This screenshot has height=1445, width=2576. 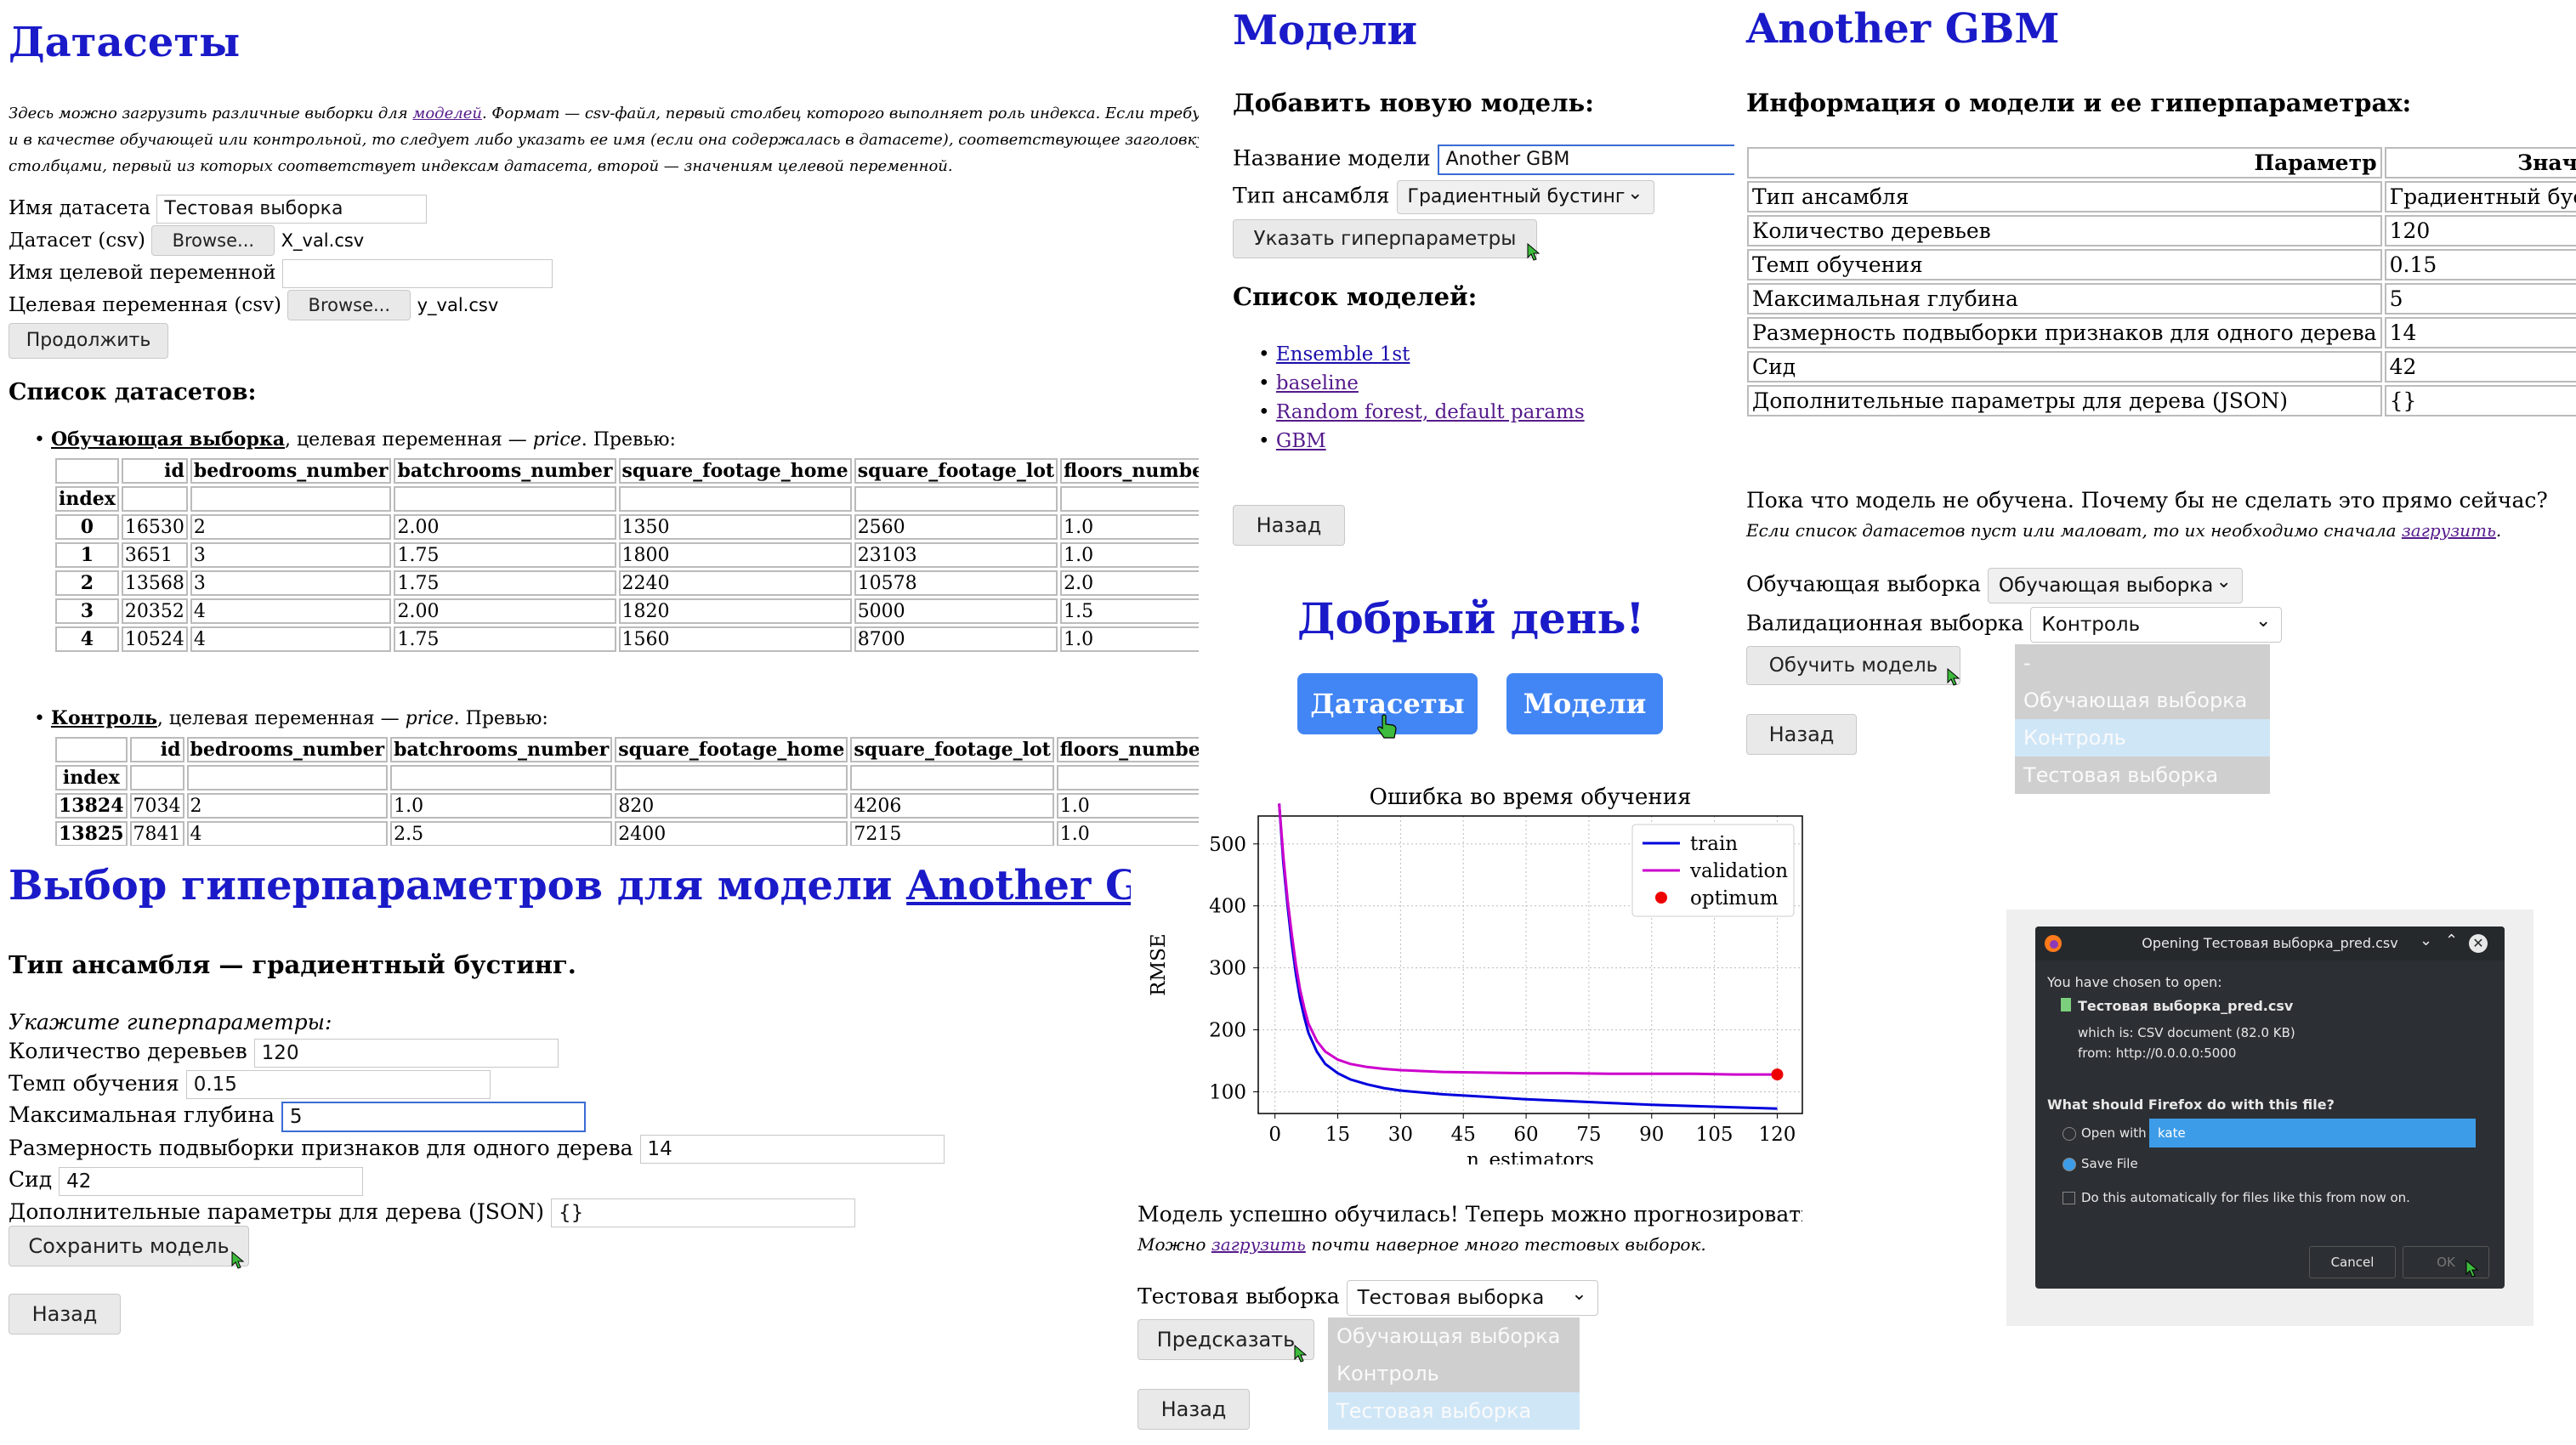 What do you see at coordinates (157, 806) in the screenshot?
I see `table-cell: 7034` at bounding box center [157, 806].